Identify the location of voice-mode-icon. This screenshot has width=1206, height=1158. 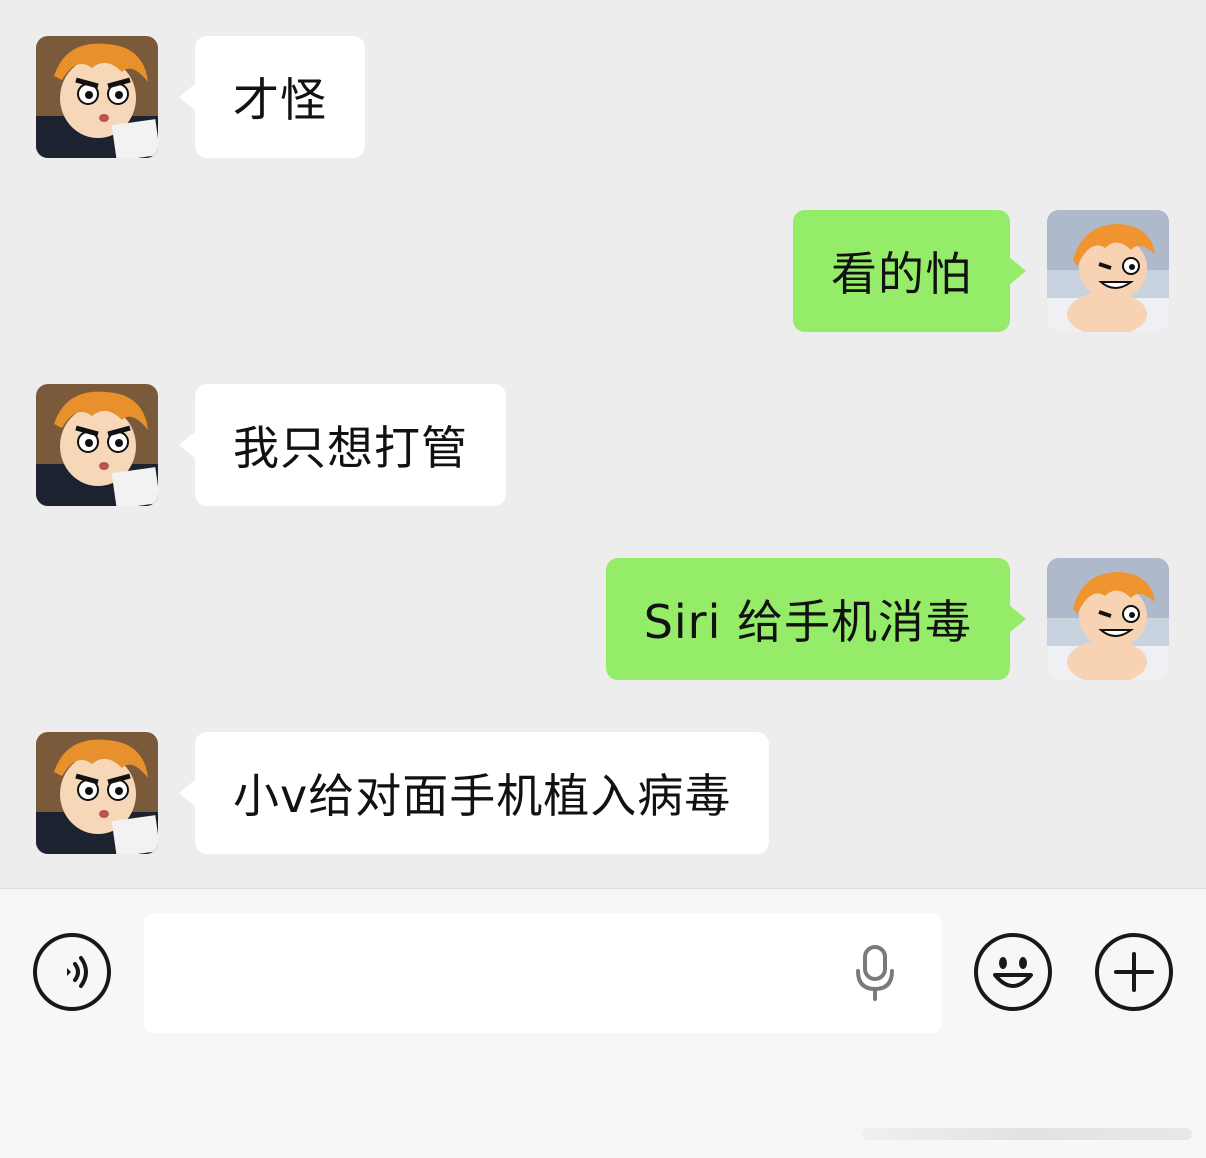
(77, 972).